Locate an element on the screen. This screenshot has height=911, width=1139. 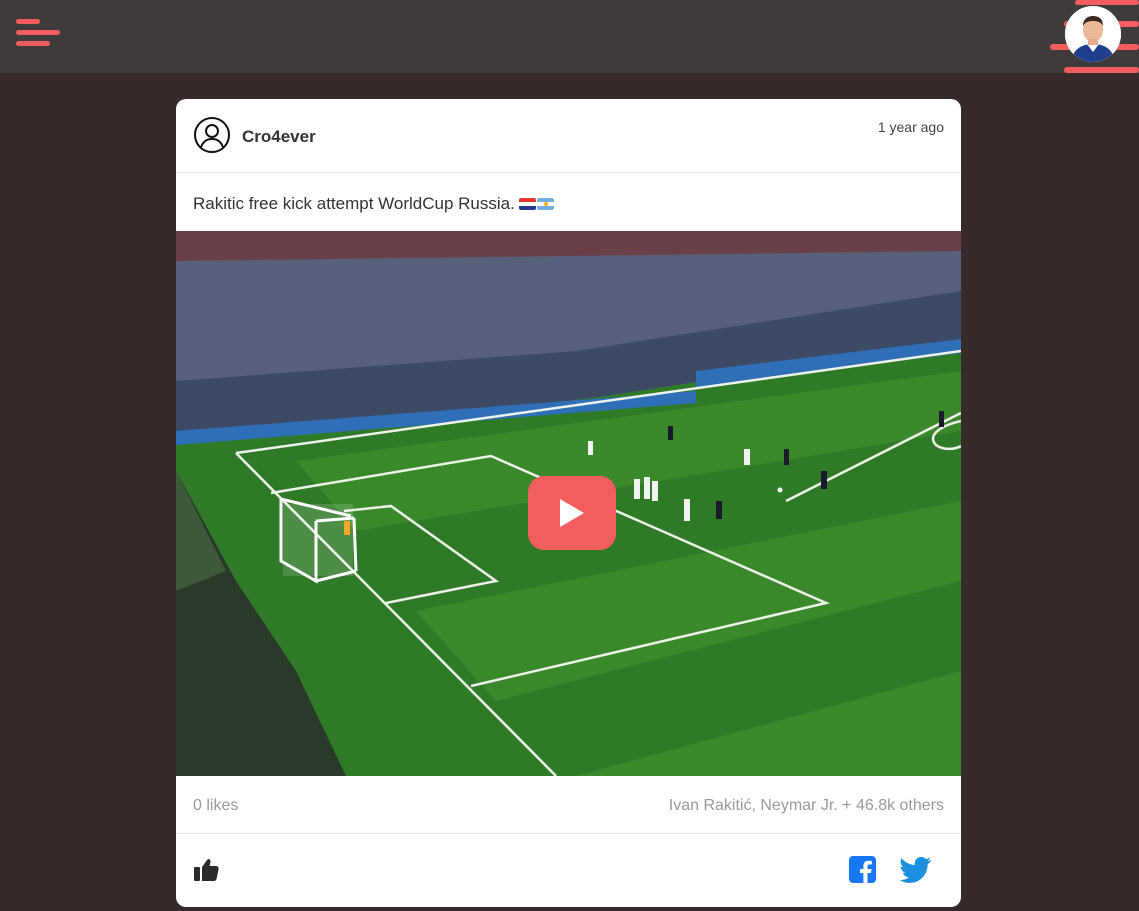
avatar-image is located at coordinates (1093, 34).